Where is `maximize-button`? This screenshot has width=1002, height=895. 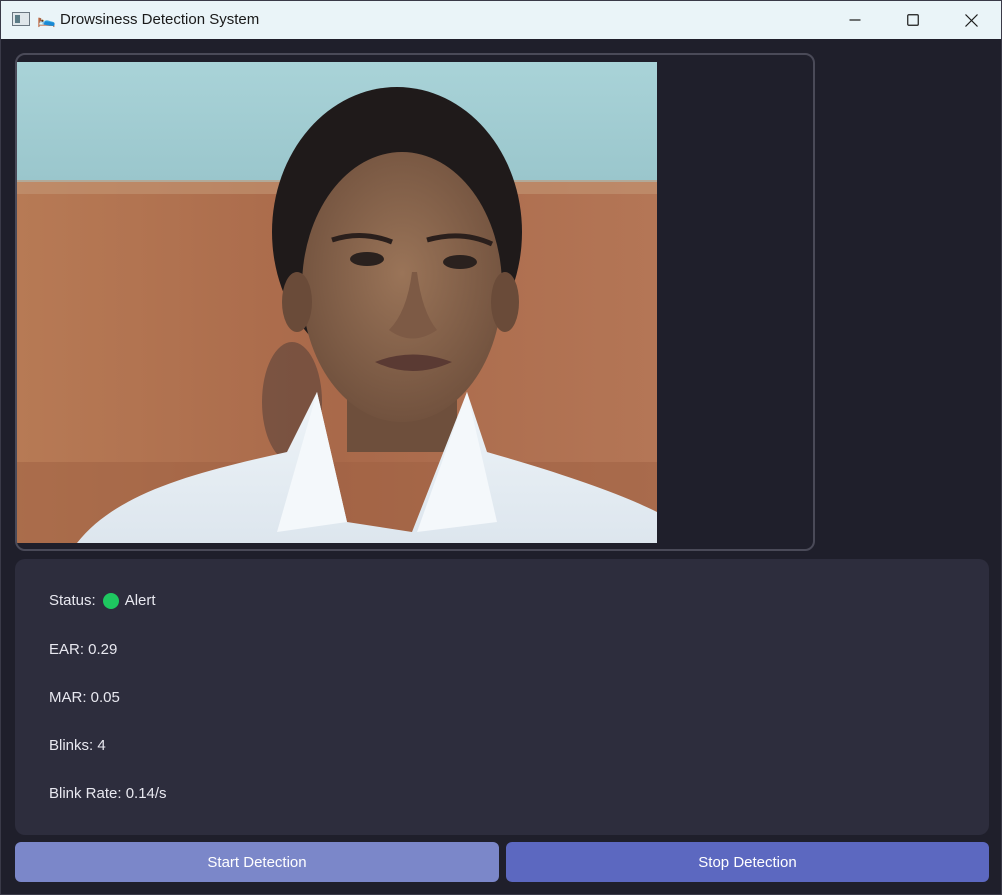
maximize-button is located at coordinates (913, 20).